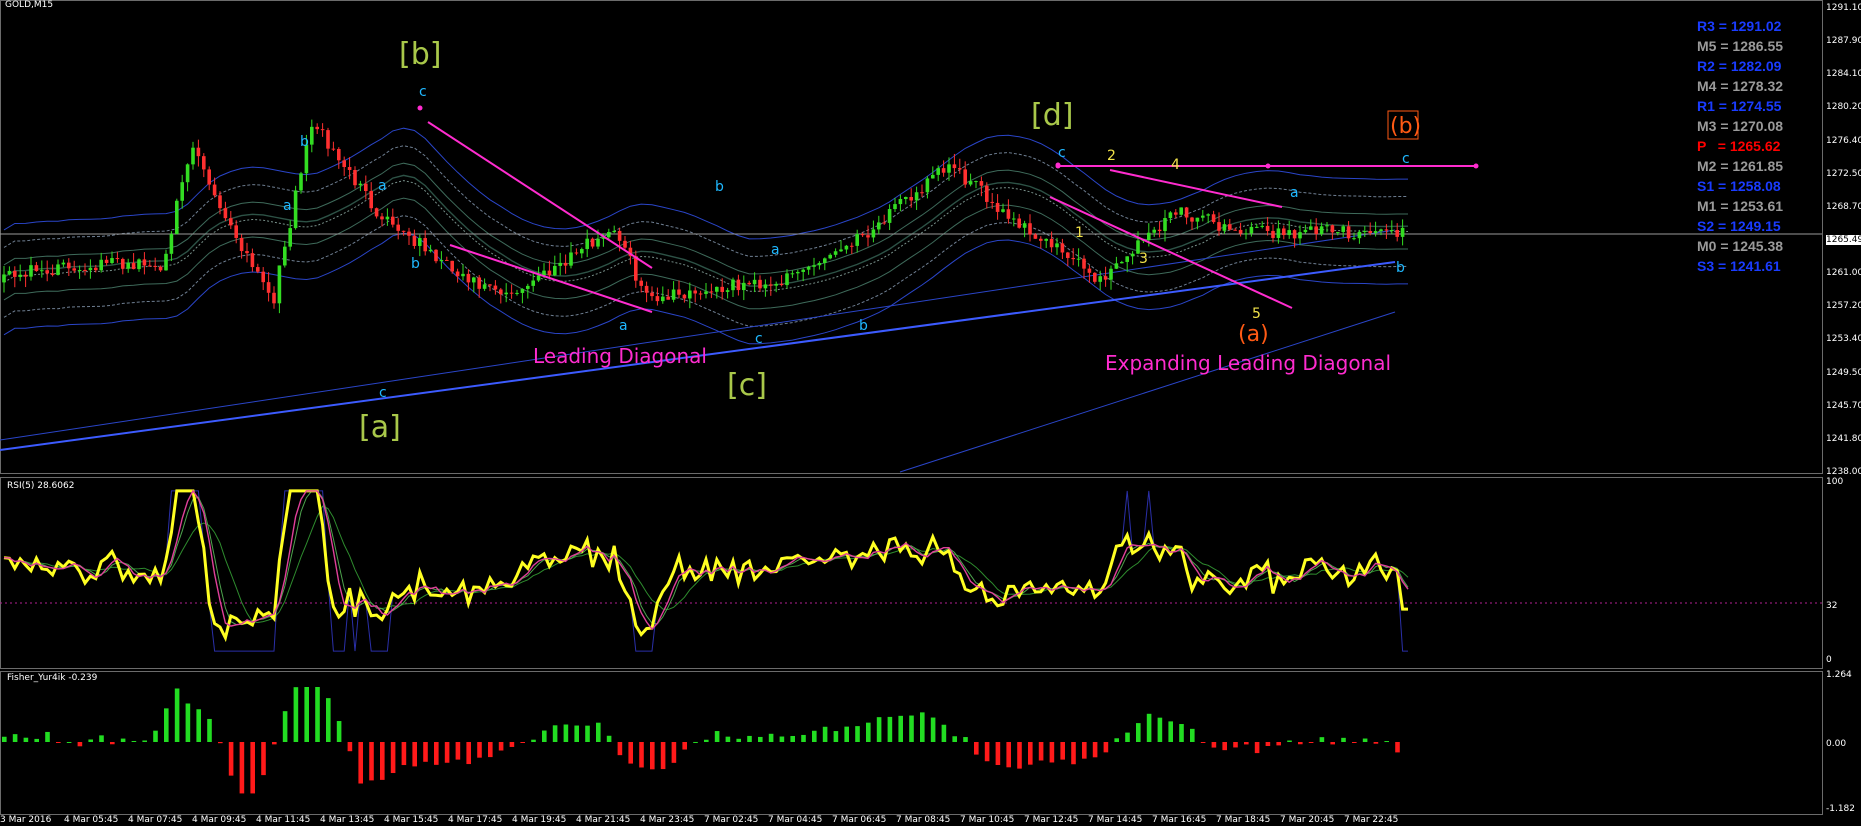 The image size is (1861, 826). I want to click on price-tick-label: 1265.49, so click(1843, 240).